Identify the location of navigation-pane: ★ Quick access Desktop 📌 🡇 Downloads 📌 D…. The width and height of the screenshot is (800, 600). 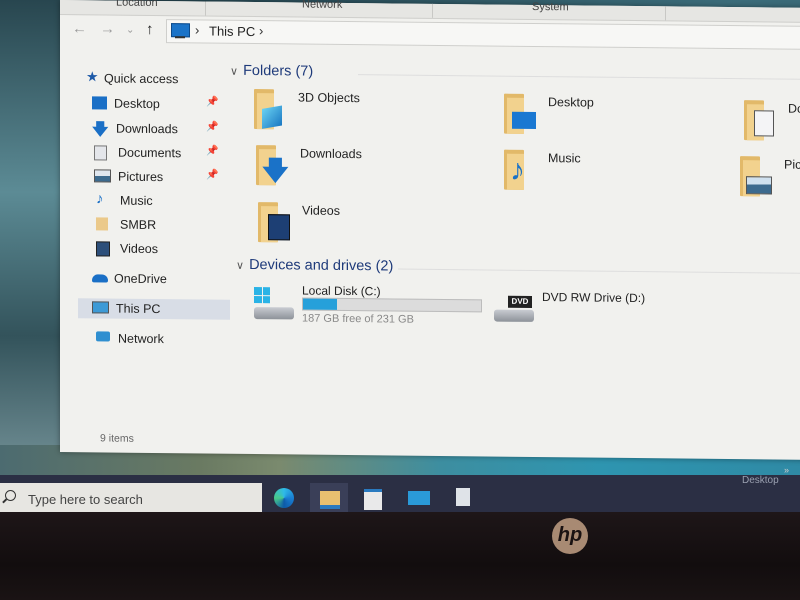
(154, 251).